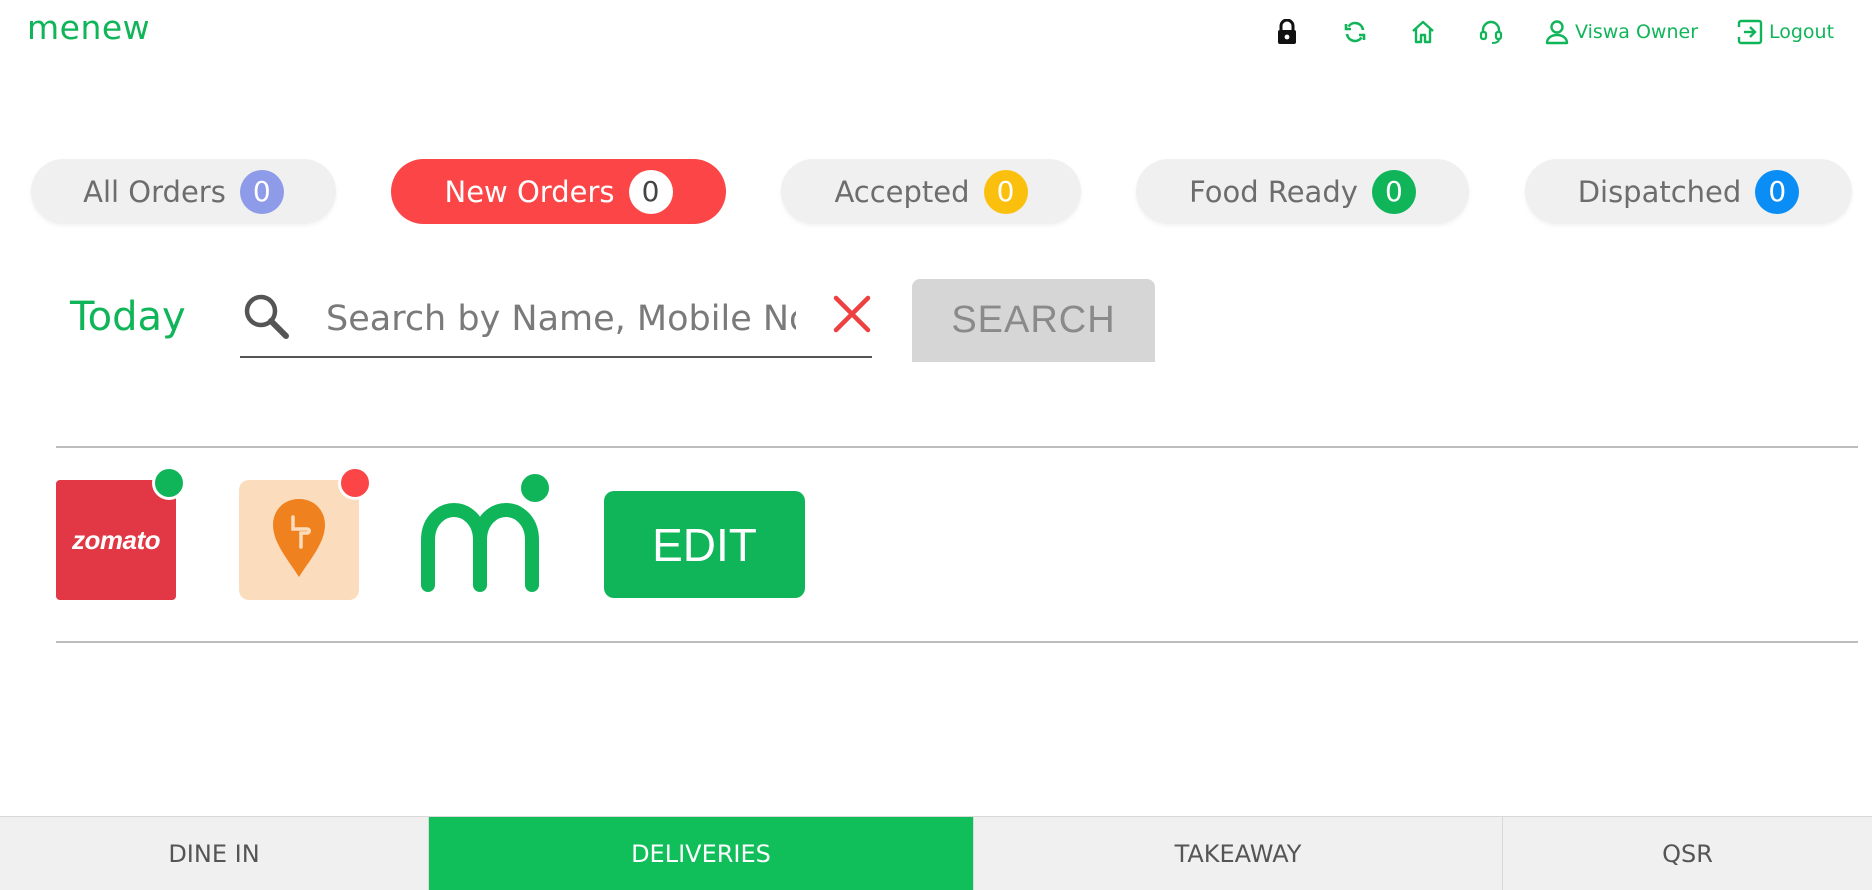  Describe the element at coordinates (1659, 191) in the screenshot. I see `pill-label: Dispatched` at that location.